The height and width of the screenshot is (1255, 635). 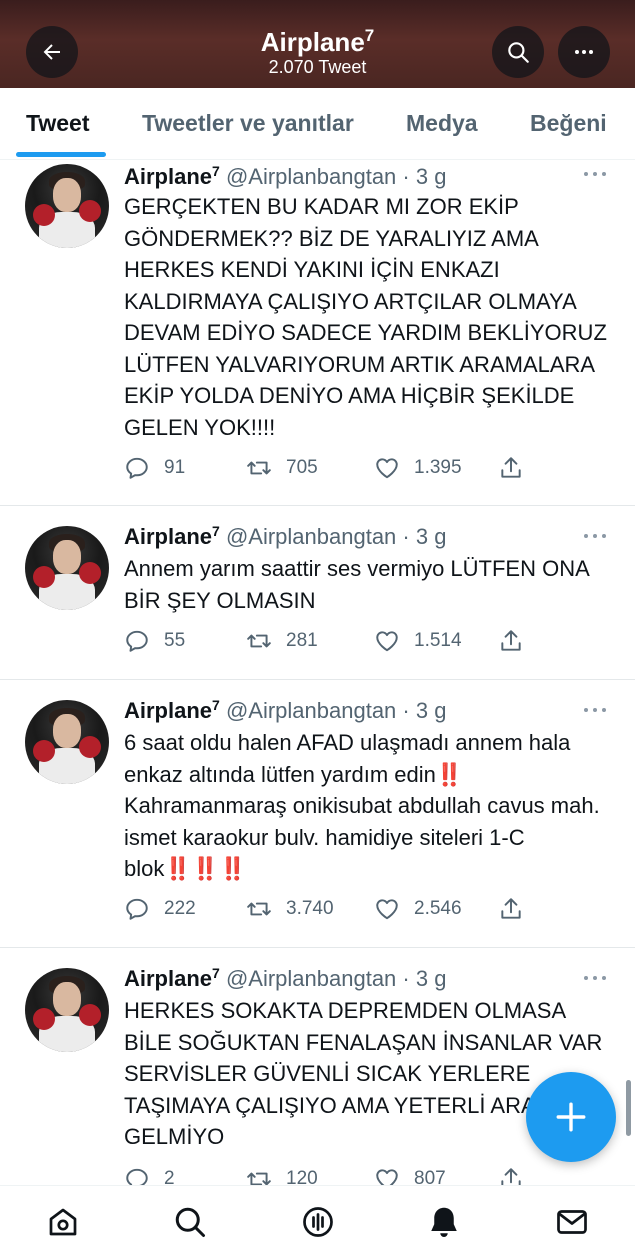 What do you see at coordinates (180, 908) in the screenshot?
I see `reply-count: 222` at bounding box center [180, 908].